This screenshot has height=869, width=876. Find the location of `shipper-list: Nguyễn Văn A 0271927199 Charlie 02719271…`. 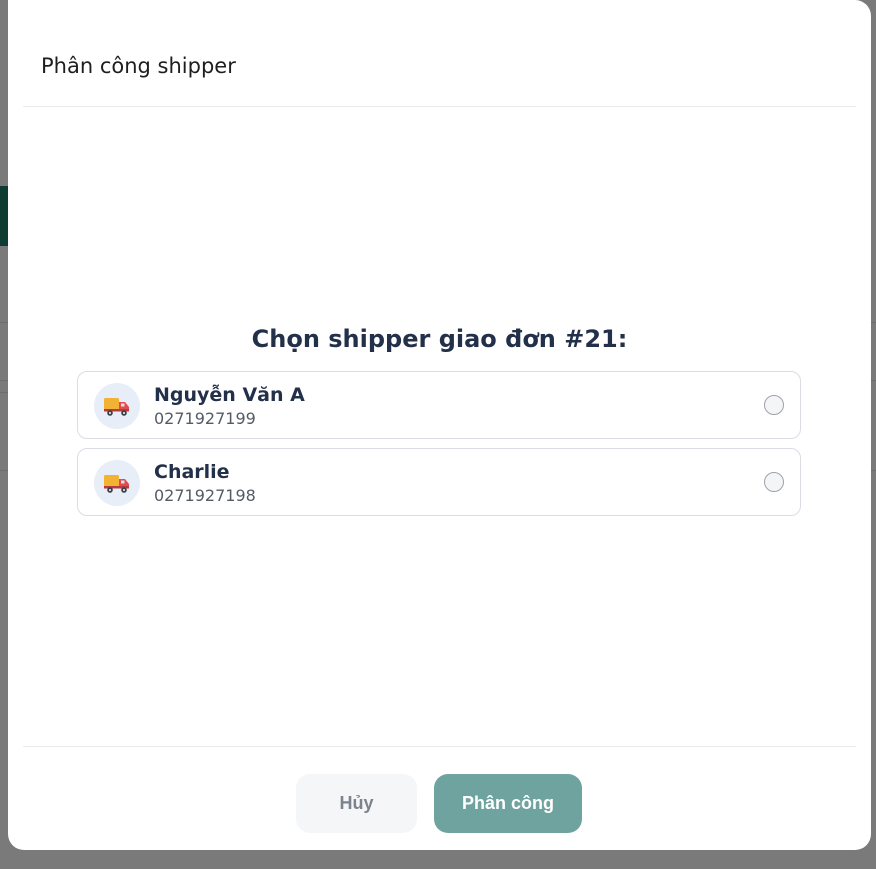

shipper-list: Nguyễn Văn A 0271927199 Charlie 02719271… is located at coordinates (439, 448).